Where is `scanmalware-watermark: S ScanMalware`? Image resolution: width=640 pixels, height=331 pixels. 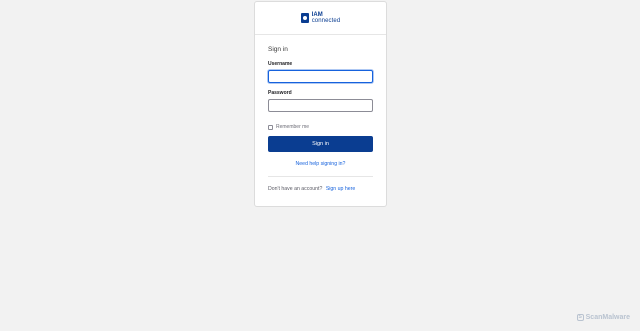 scanmalware-watermark: S ScanMalware is located at coordinates (603, 317).